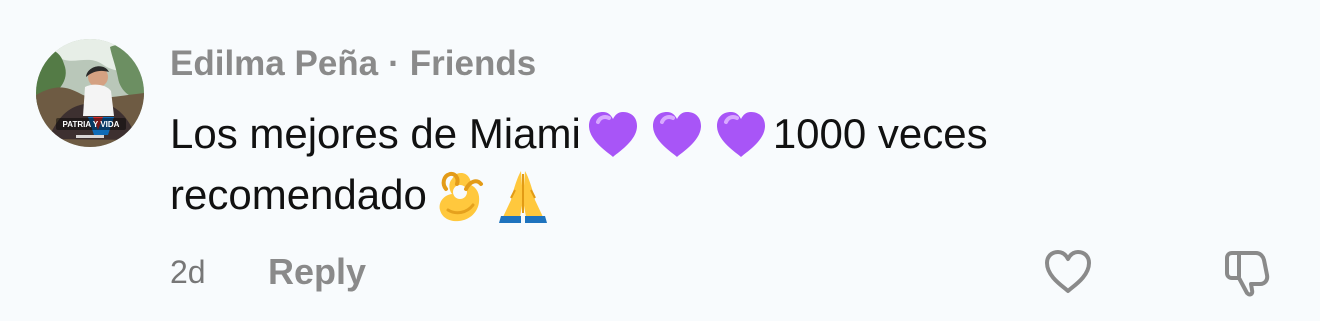 This screenshot has width=1320, height=321. Describe the element at coordinates (188, 271) in the screenshot. I see `comment-age: 2d` at that location.